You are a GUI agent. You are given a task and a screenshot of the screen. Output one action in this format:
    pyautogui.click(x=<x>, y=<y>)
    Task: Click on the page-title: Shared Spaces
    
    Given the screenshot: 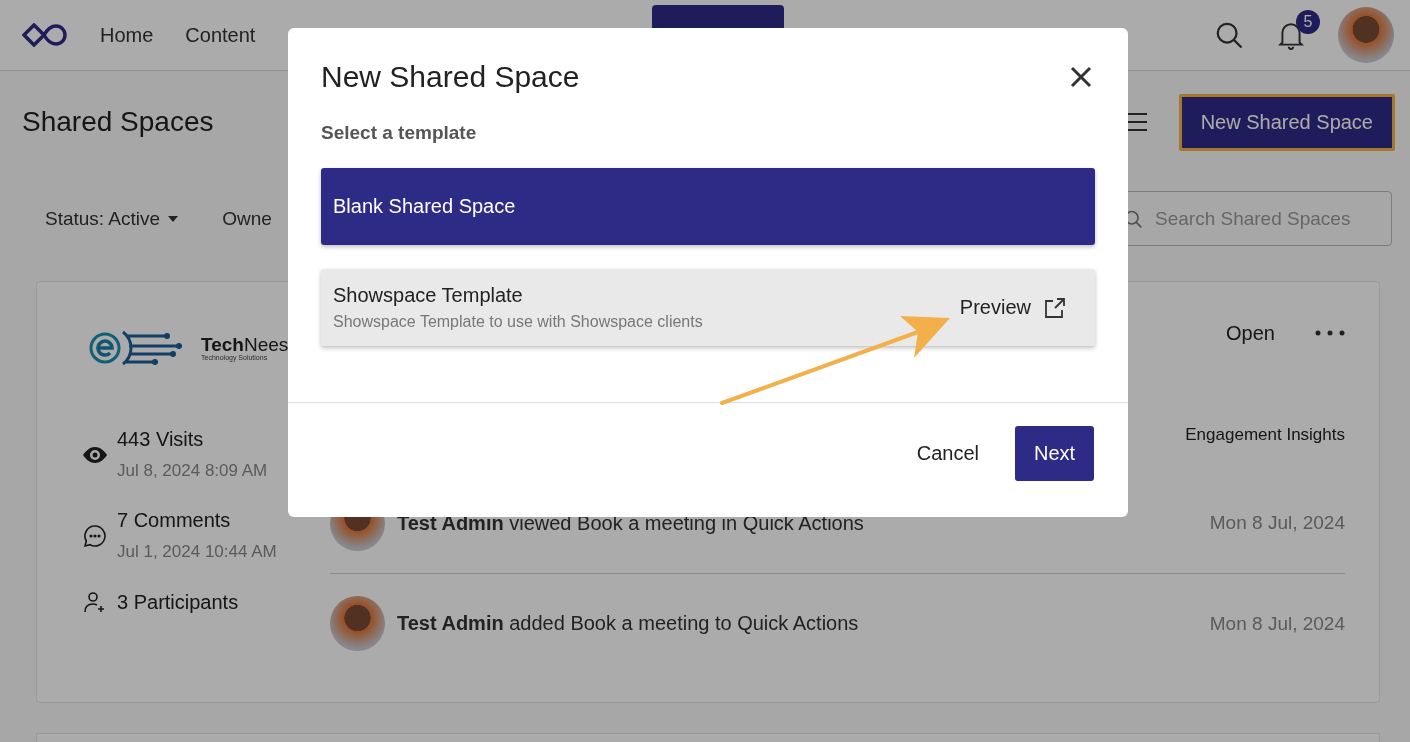 What is the action you would take?
    pyautogui.click(x=118, y=122)
    